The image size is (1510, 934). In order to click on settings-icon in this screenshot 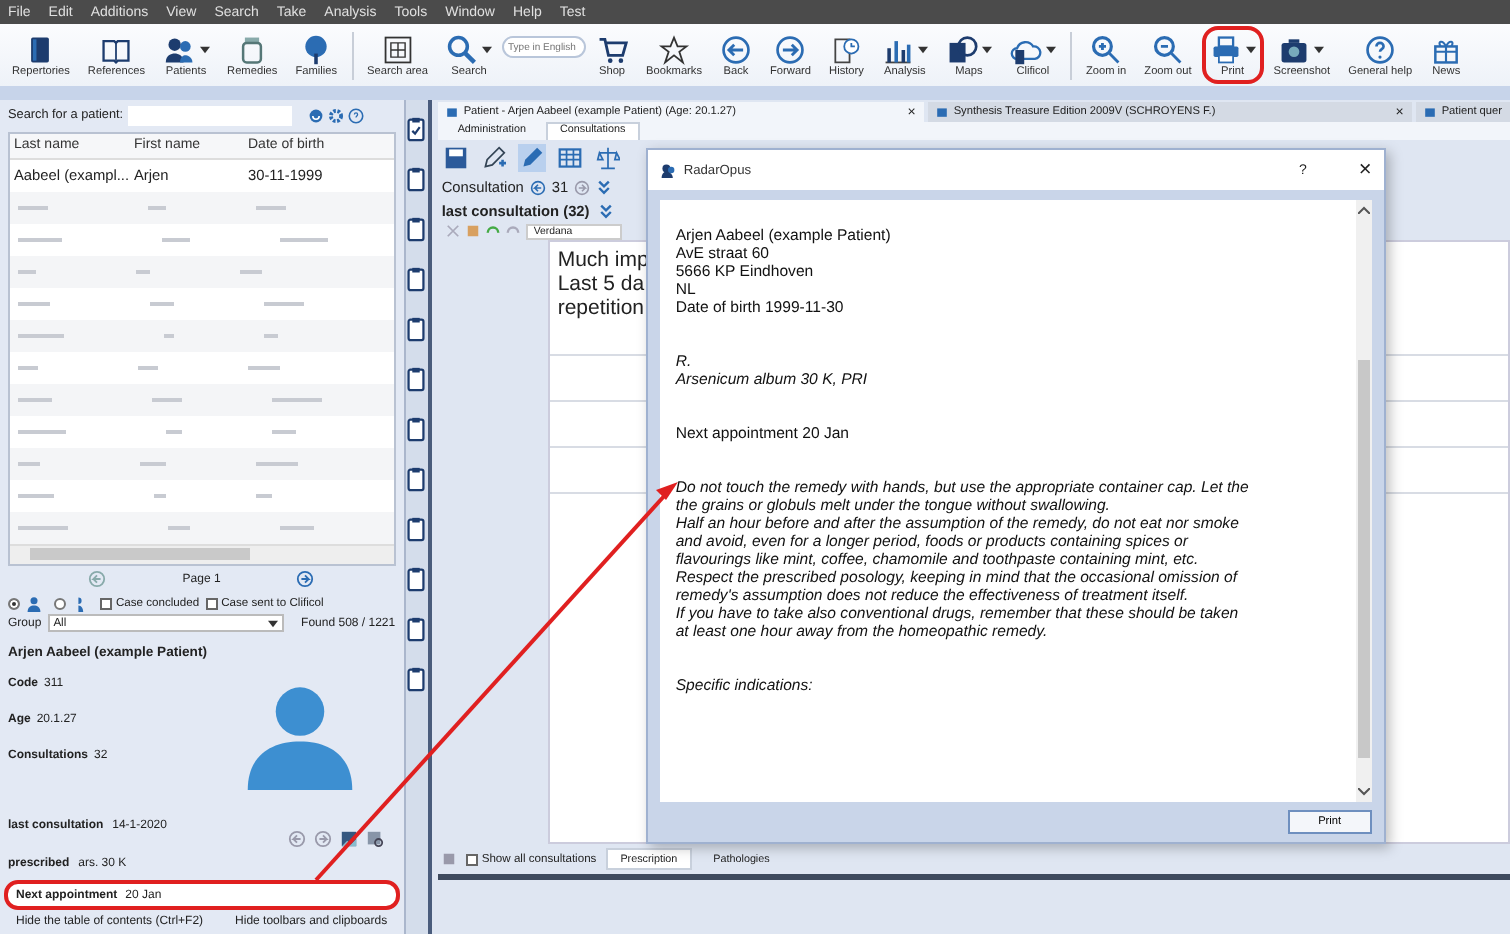, I will do `click(335, 115)`.